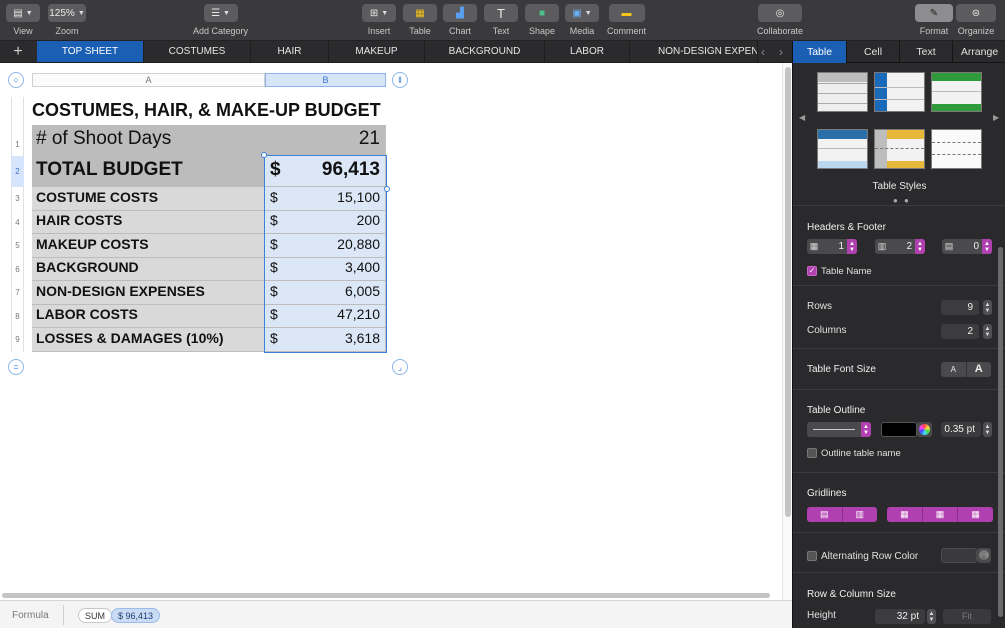 Image resolution: width=1005 pixels, height=628 pixels. Describe the element at coordinates (960, 331) in the screenshot. I see `columns-field: 2` at that location.